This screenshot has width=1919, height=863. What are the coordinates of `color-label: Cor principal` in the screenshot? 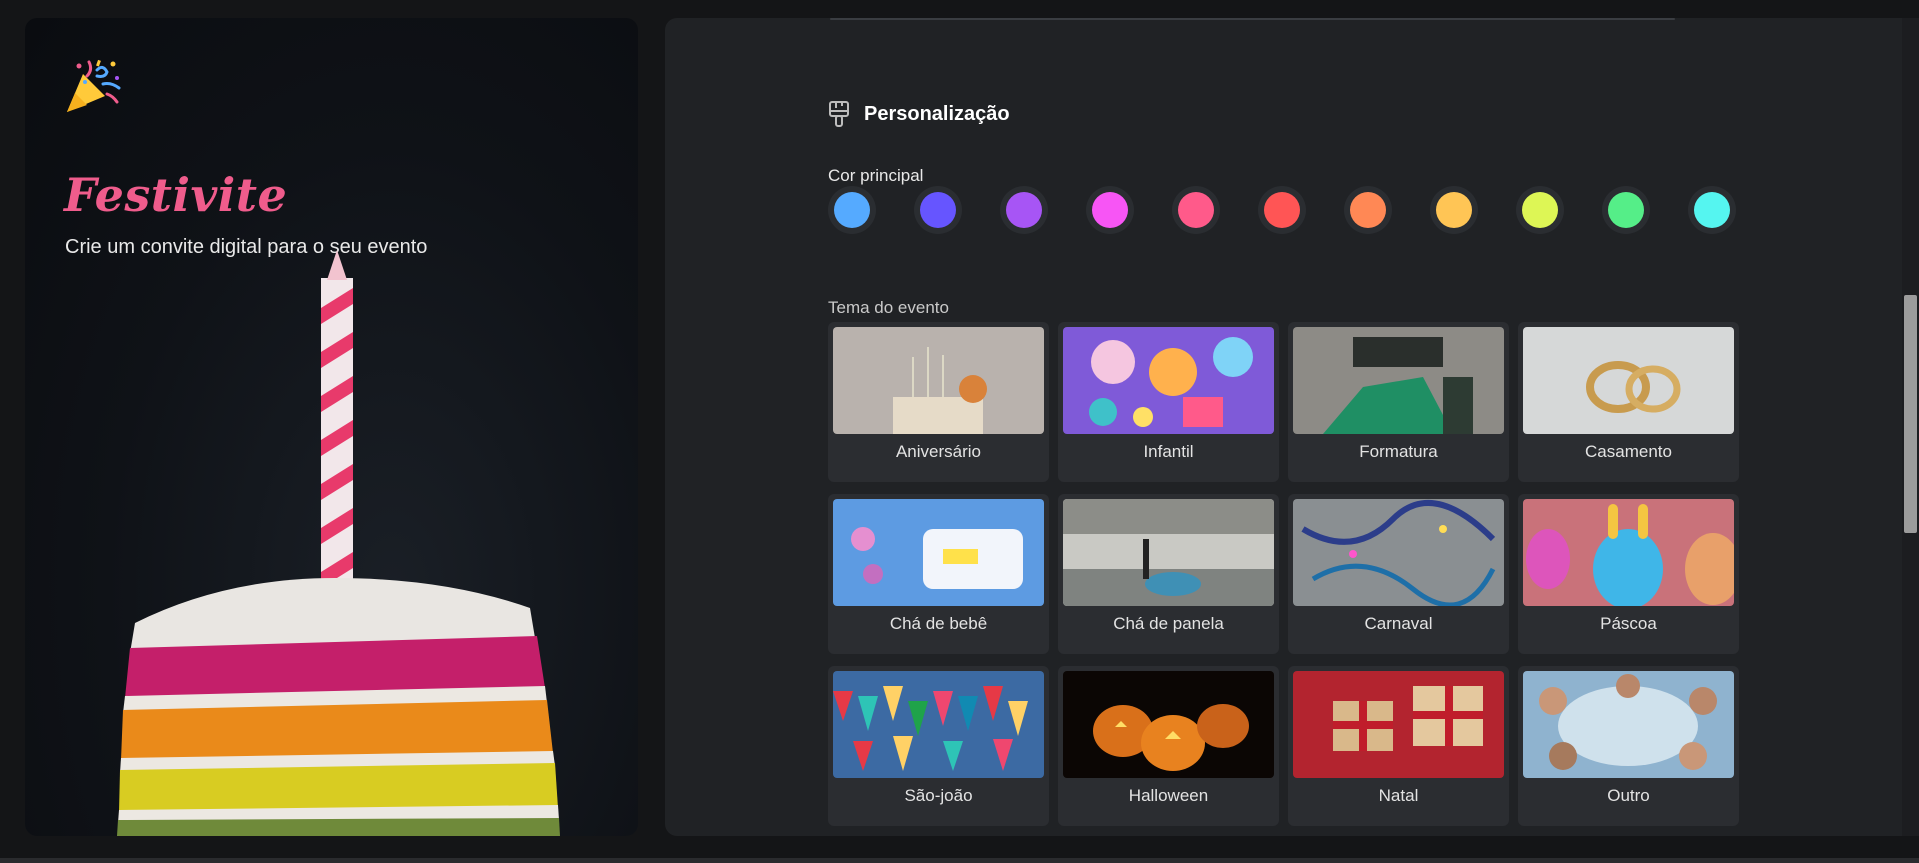 It's located at (876, 175).